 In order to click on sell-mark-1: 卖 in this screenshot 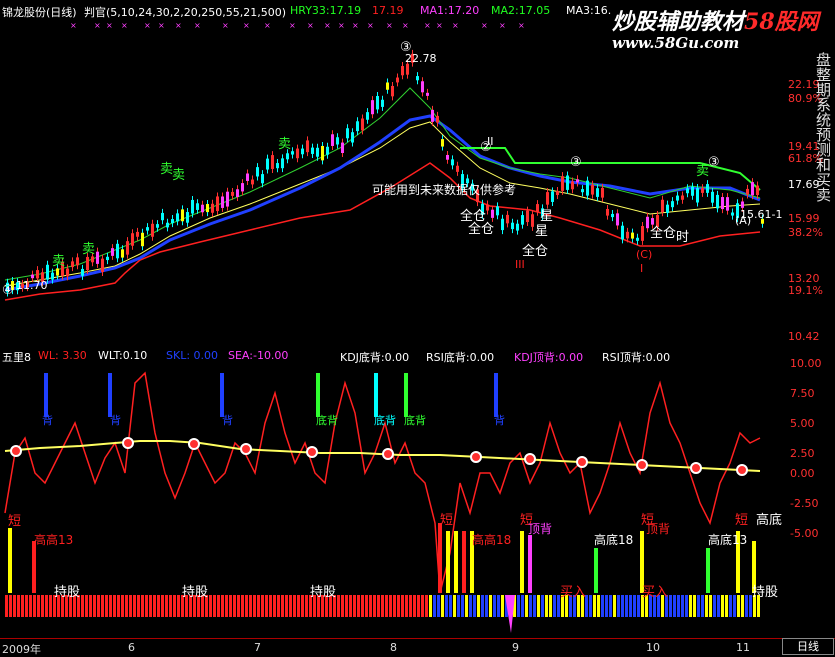, I will do `click(59, 261)`.